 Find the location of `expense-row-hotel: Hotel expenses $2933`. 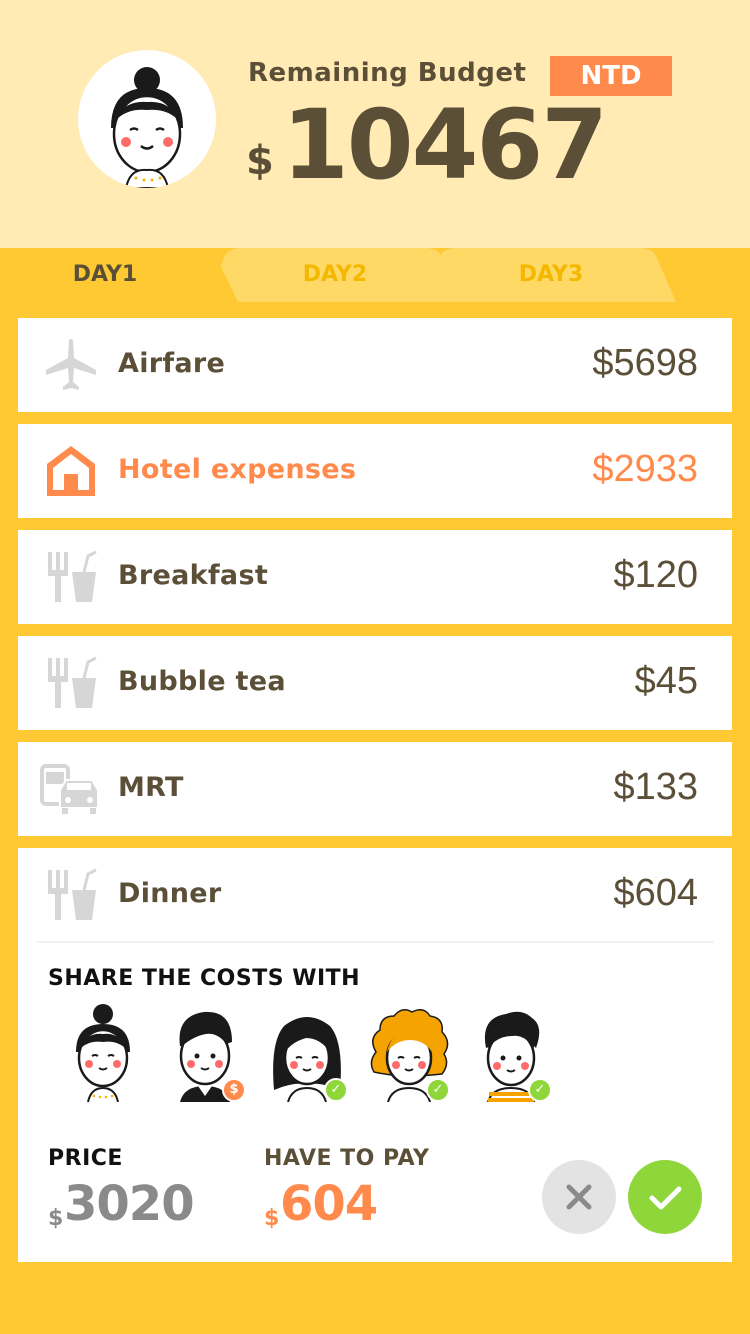

expense-row-hotel: Hotel expenses $2933 is located at coordinates (375, 471).